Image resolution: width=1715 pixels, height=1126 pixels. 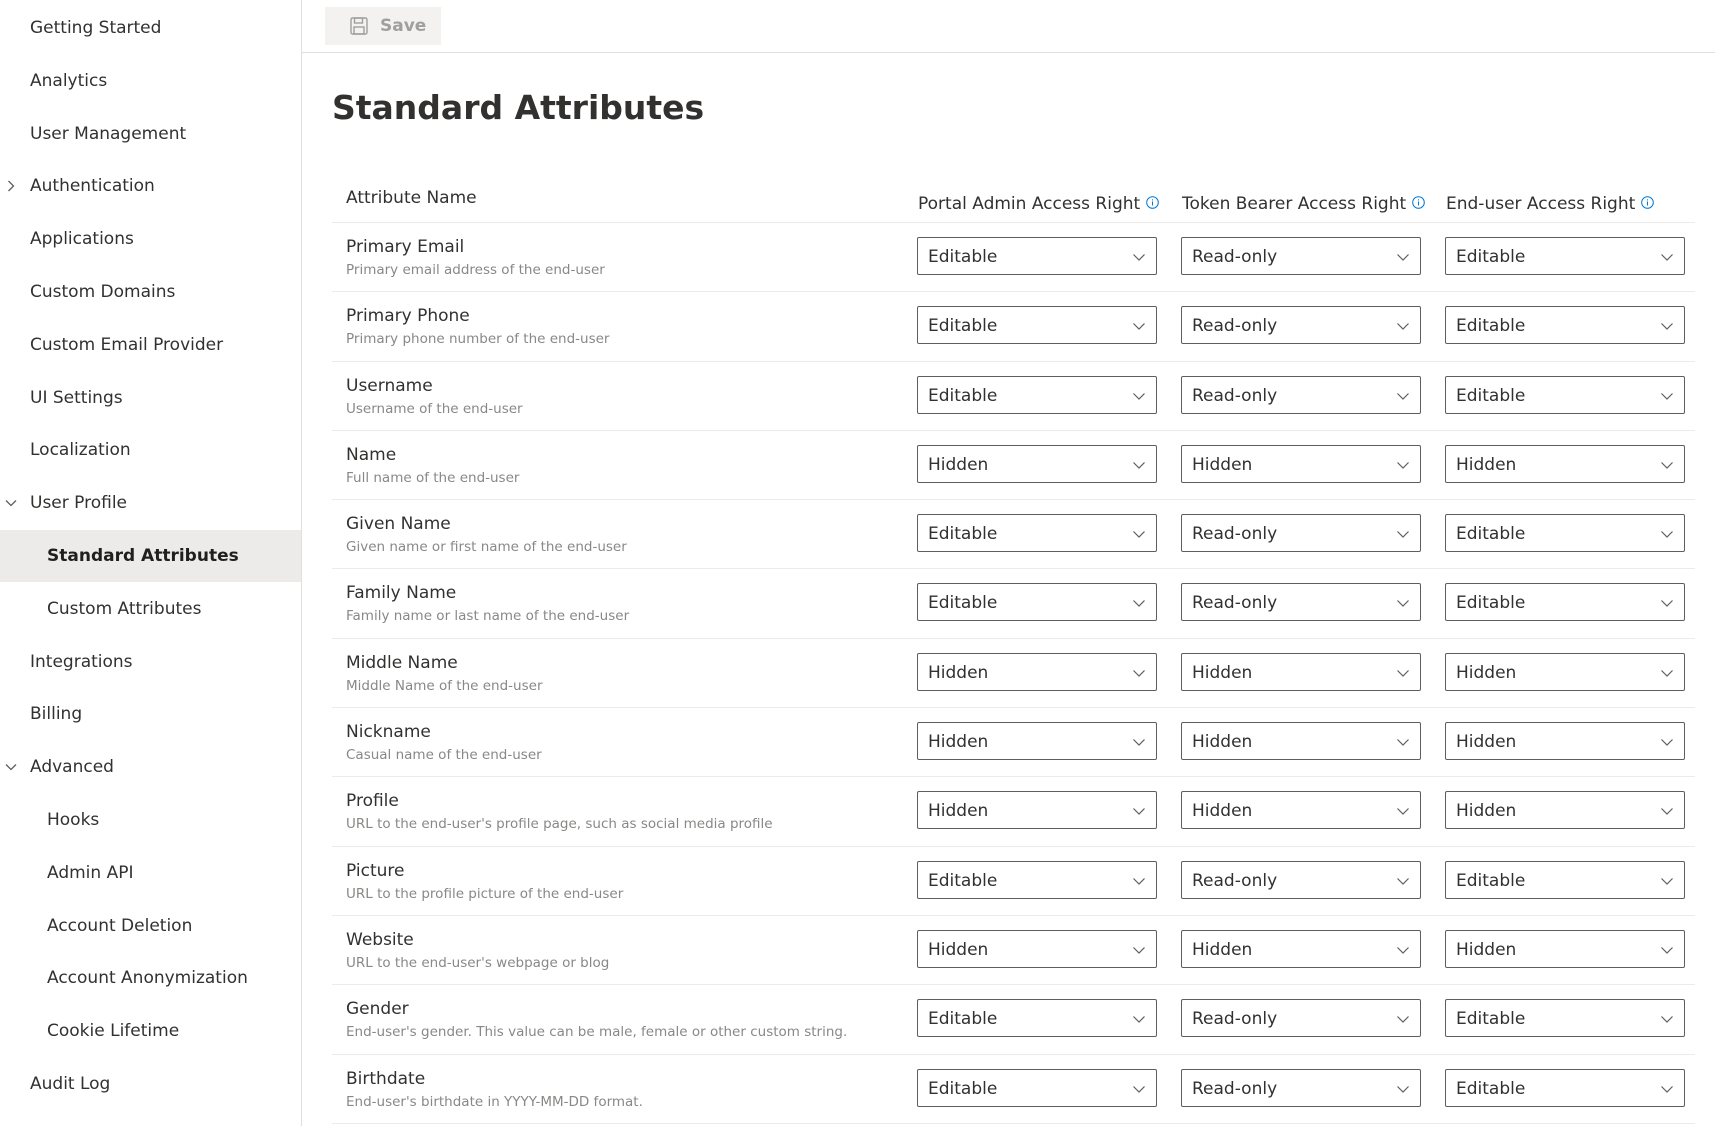 What do you see at coordinates (150, 978) in the screenshot?
I see `sidebar-item-account-anonymization: Account Anonymization` at bounding box center [150, 978].